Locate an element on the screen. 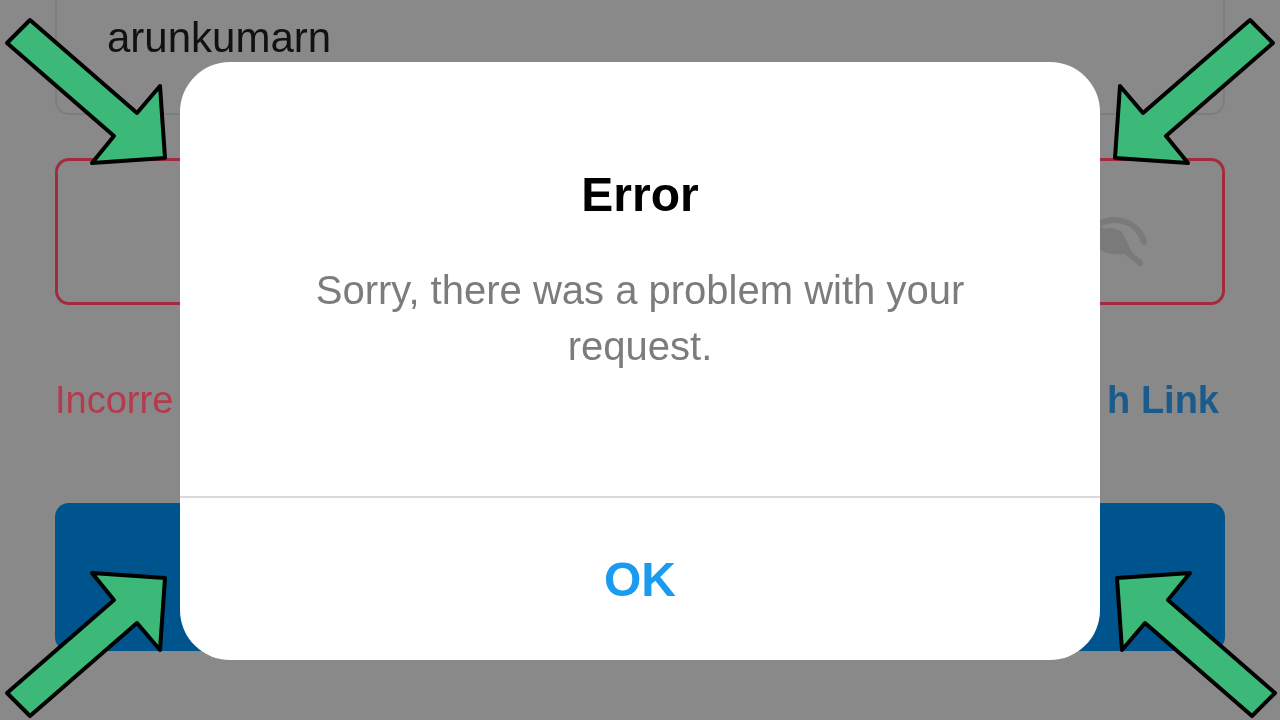 The width and height of the screenshot is (1280, 720). error-text: Incorre is located at coordinates (114, 400).